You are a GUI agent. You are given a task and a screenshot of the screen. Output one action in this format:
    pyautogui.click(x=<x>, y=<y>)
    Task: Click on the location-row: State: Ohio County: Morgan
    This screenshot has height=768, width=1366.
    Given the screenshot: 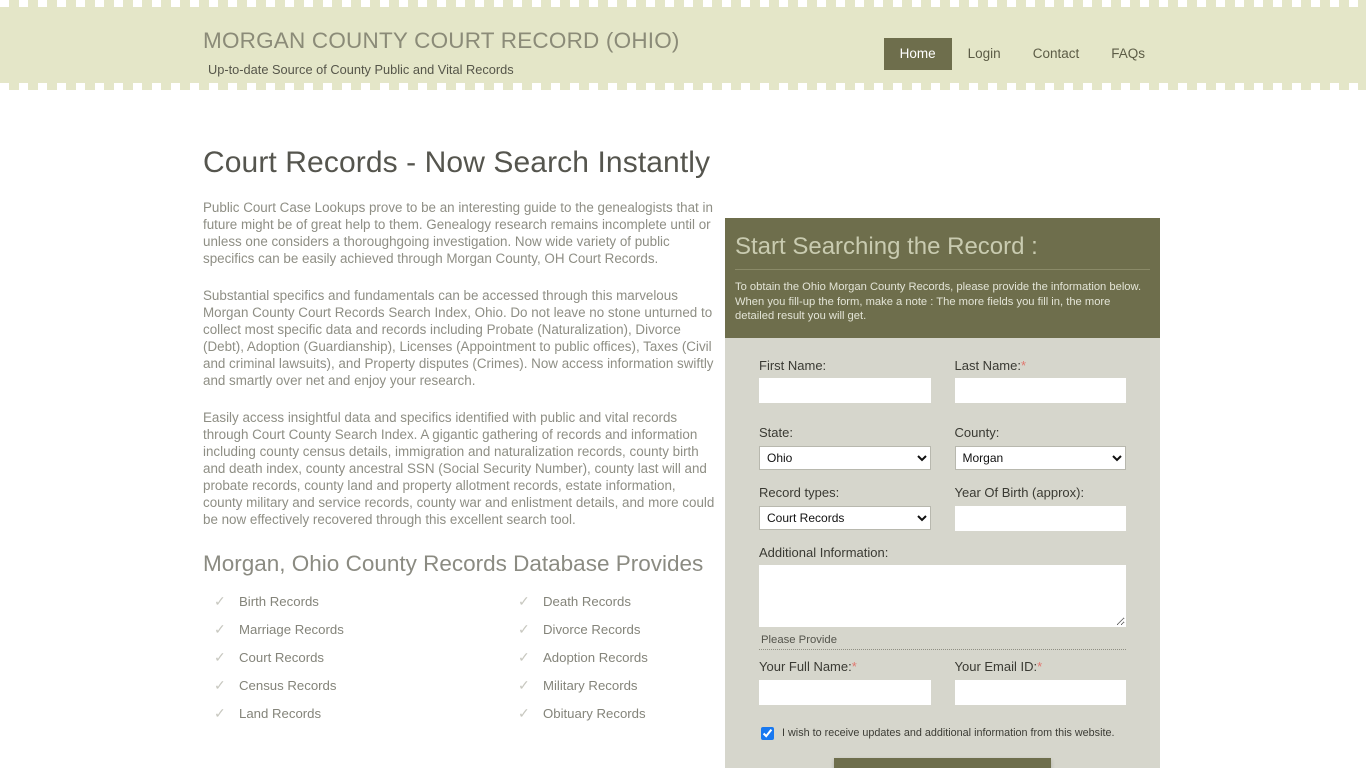 What is the action you would take?
    pyautogui.click(x=942, y=448)
    